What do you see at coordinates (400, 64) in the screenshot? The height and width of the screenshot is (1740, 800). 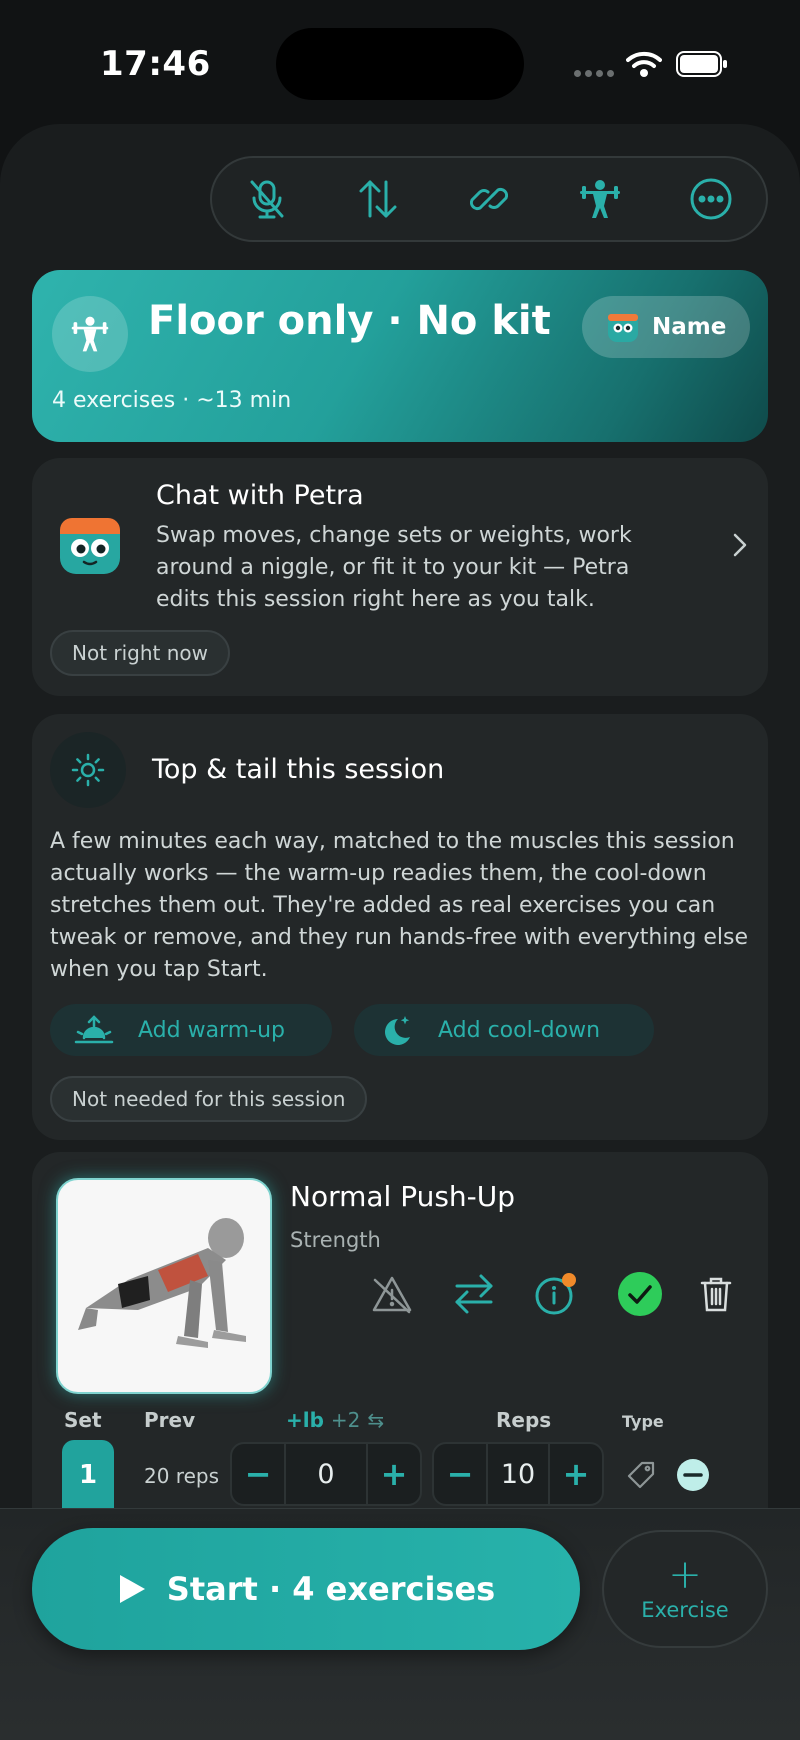 I see `dynamic-island` at bounding box center [400, 64].